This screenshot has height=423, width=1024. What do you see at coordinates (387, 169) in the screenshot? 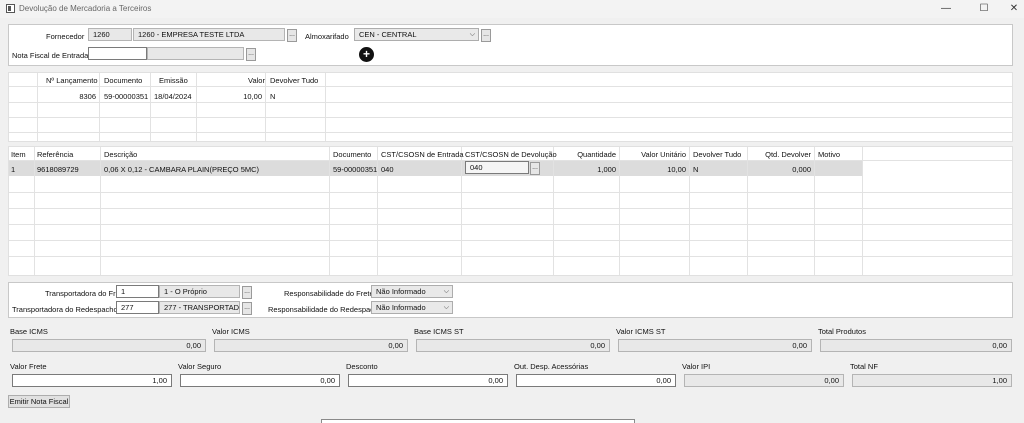
I see `item-cell-cst-entrada: 040` at bounding box center [387, 169].